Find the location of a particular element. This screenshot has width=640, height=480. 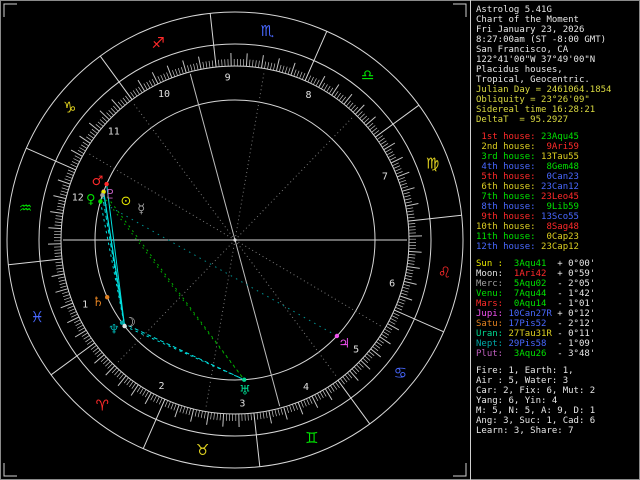

house-cusp-position: 9Ari59 is located at coordinates (557, 147).